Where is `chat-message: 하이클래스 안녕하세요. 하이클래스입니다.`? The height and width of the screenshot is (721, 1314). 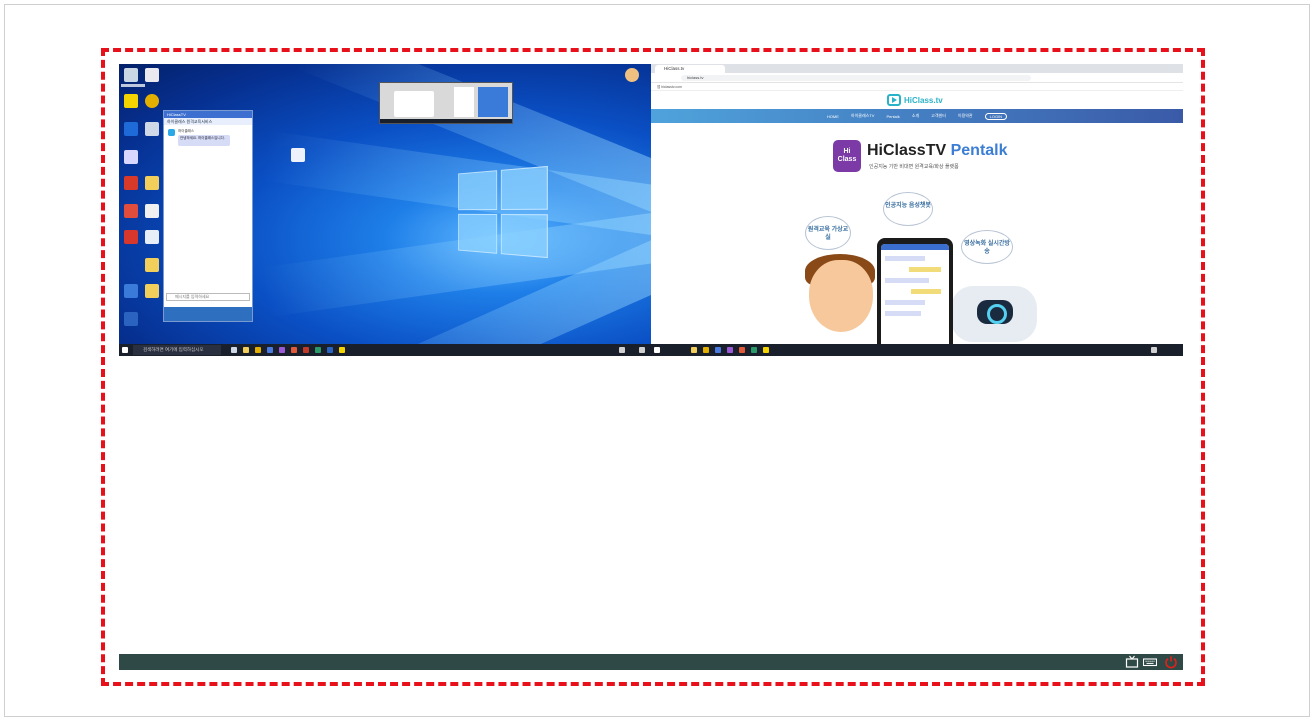 chat-message: 하이클래스 안녕하세요. 하이클래스입니다. is located at coordinates (199, 137).